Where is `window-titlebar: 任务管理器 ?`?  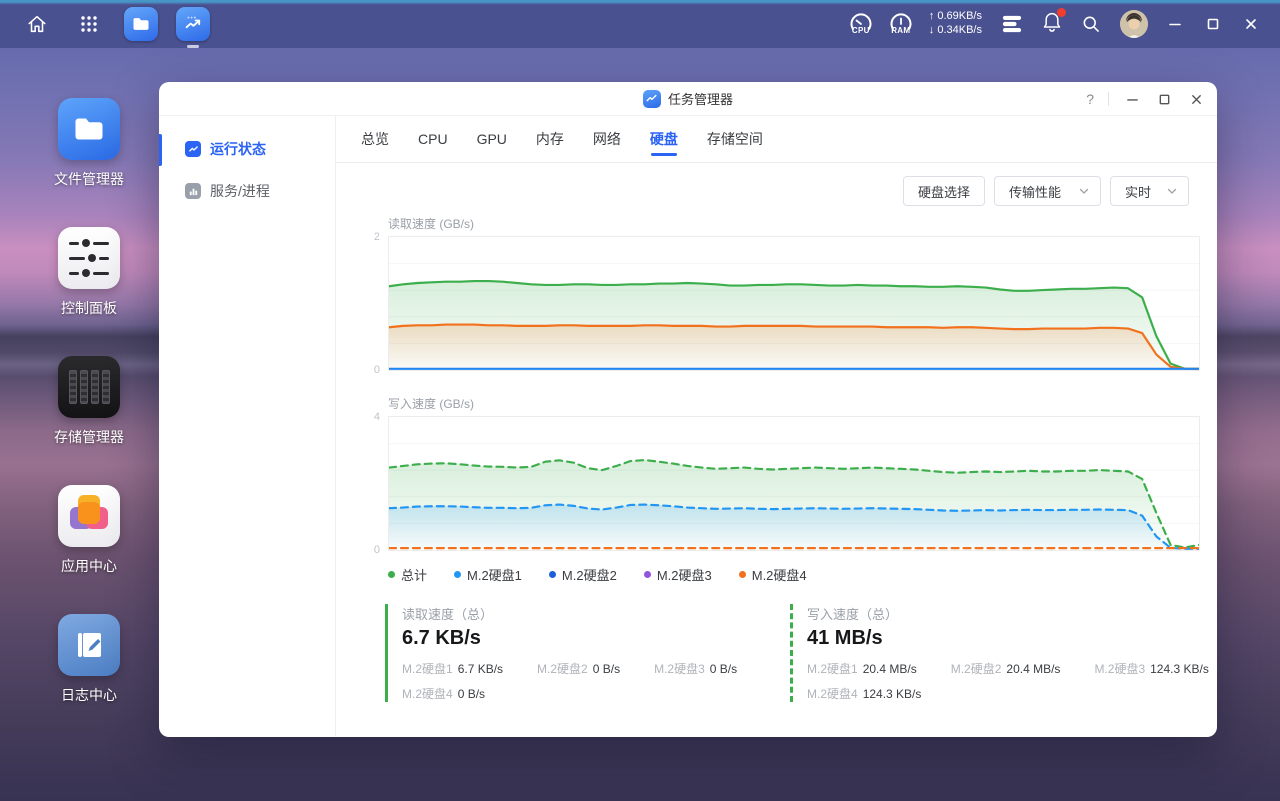
window-titlebar: 任务管理器 ? is located at coordinates (688, 99).